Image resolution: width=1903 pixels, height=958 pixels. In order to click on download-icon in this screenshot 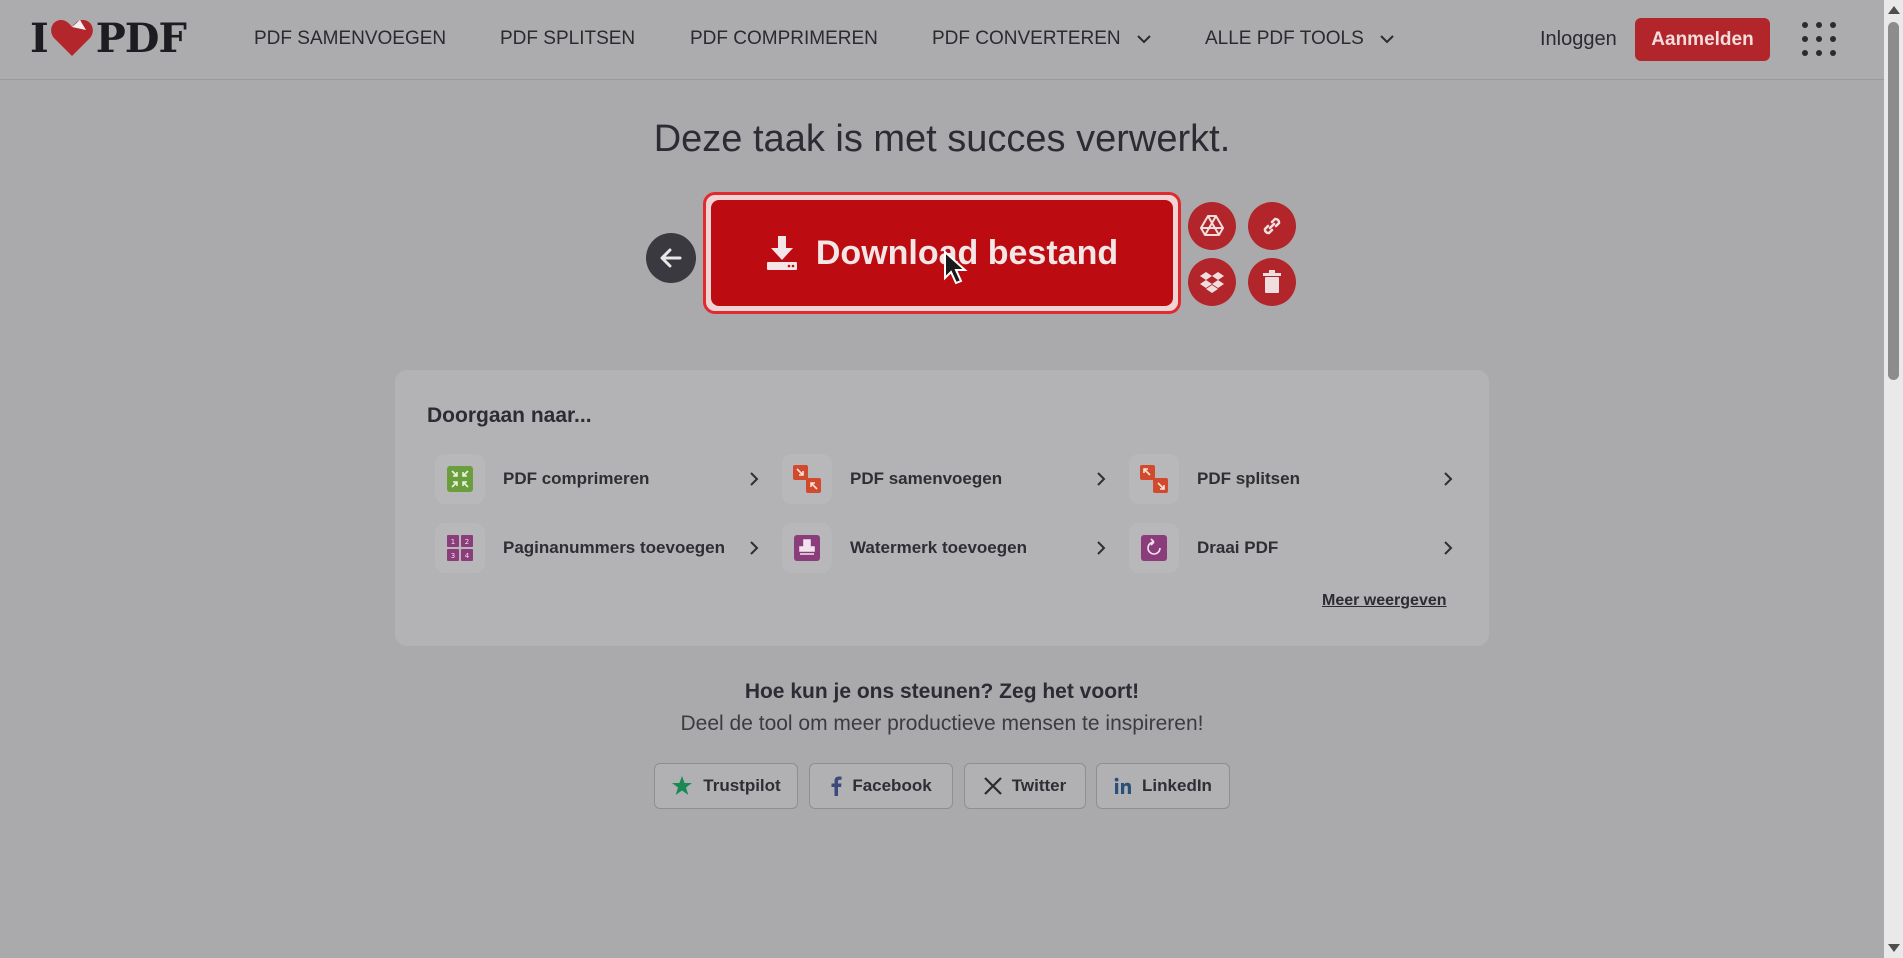, I will do `click(781, 253)`.